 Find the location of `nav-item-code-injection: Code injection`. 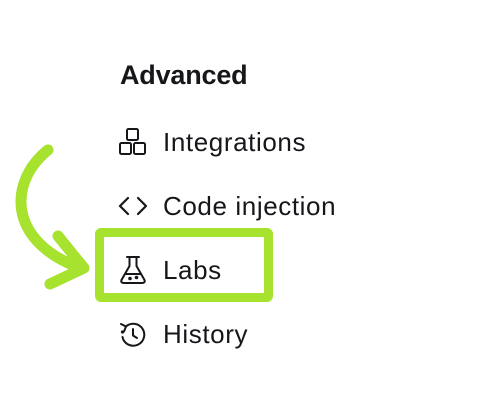

nav-item-code-injection: Code injection is located at coordinates (226, 206).